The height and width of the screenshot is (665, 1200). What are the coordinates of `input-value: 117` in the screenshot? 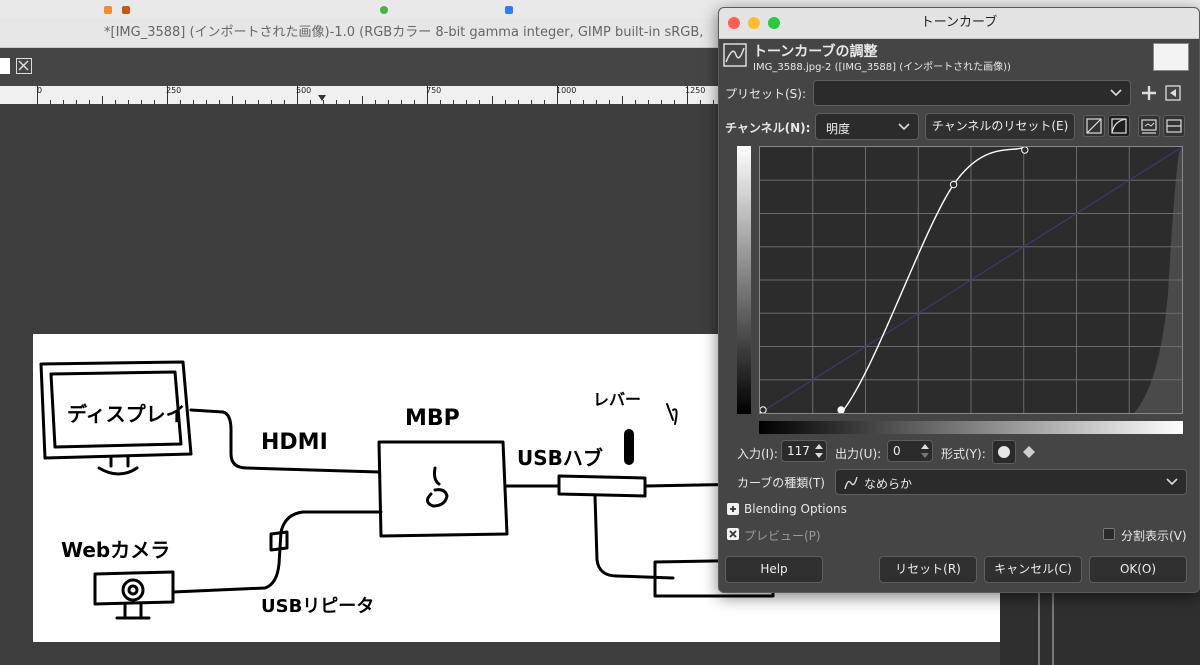 It's located at (798, 451).